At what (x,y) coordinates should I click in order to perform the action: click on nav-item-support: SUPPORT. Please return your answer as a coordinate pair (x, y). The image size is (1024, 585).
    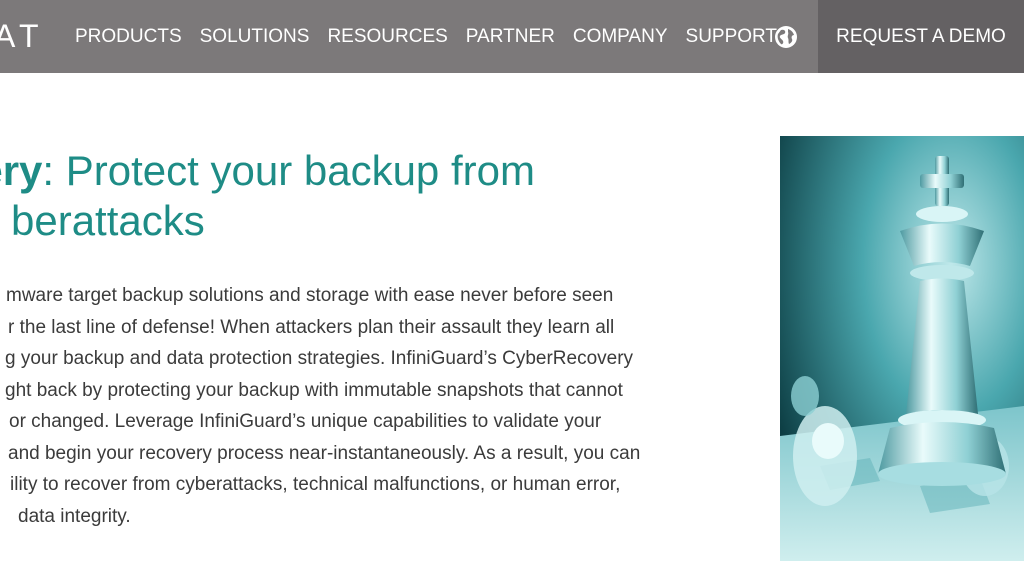
    Looking at the image, I should click on (732, 37).